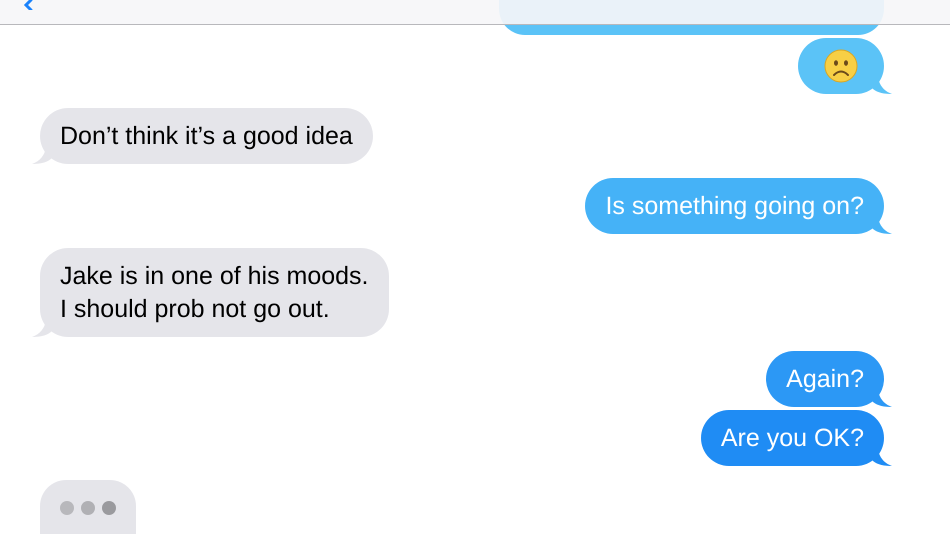 The width and height of the screenshot is (950, 534). What do you see at coordinates (792, 438) in the screenshot?
I see `message-bubble: Are you OK?` at bounding box center [792, 438].